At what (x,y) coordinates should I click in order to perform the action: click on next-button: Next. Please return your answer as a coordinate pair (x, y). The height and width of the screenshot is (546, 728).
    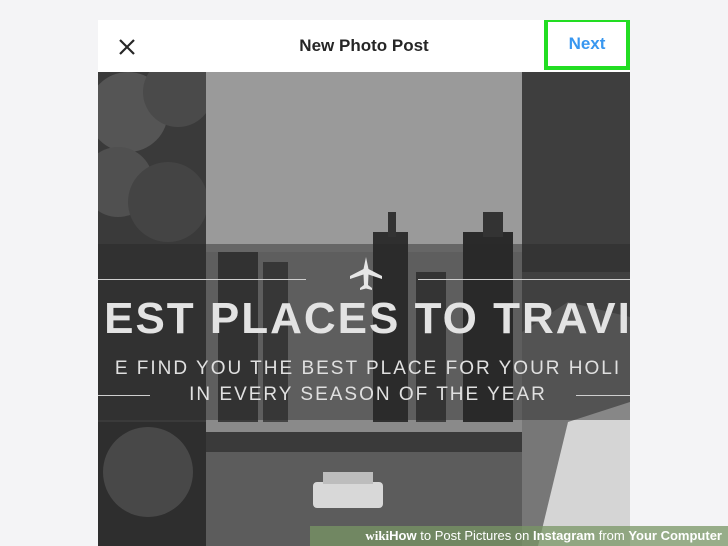
    Looking at the image, I should click on (587, 45).